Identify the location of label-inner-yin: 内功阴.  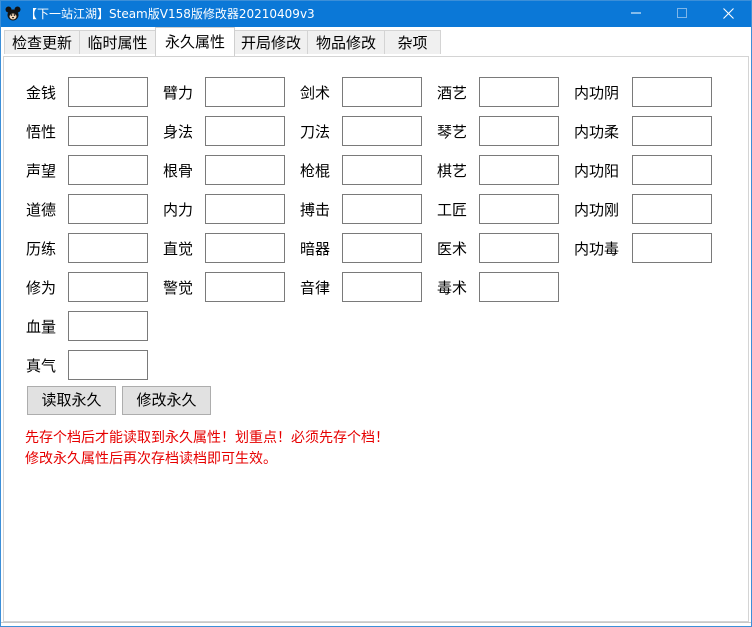
(597, 93).